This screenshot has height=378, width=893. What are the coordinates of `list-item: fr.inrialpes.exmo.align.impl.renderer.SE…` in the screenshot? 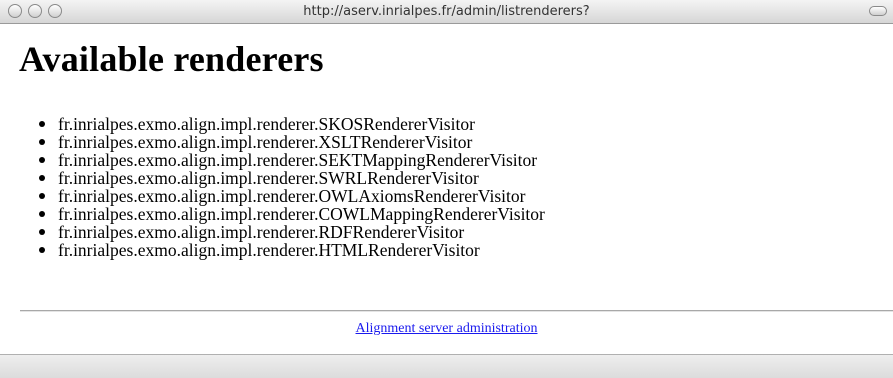 It's located at (292, 160).